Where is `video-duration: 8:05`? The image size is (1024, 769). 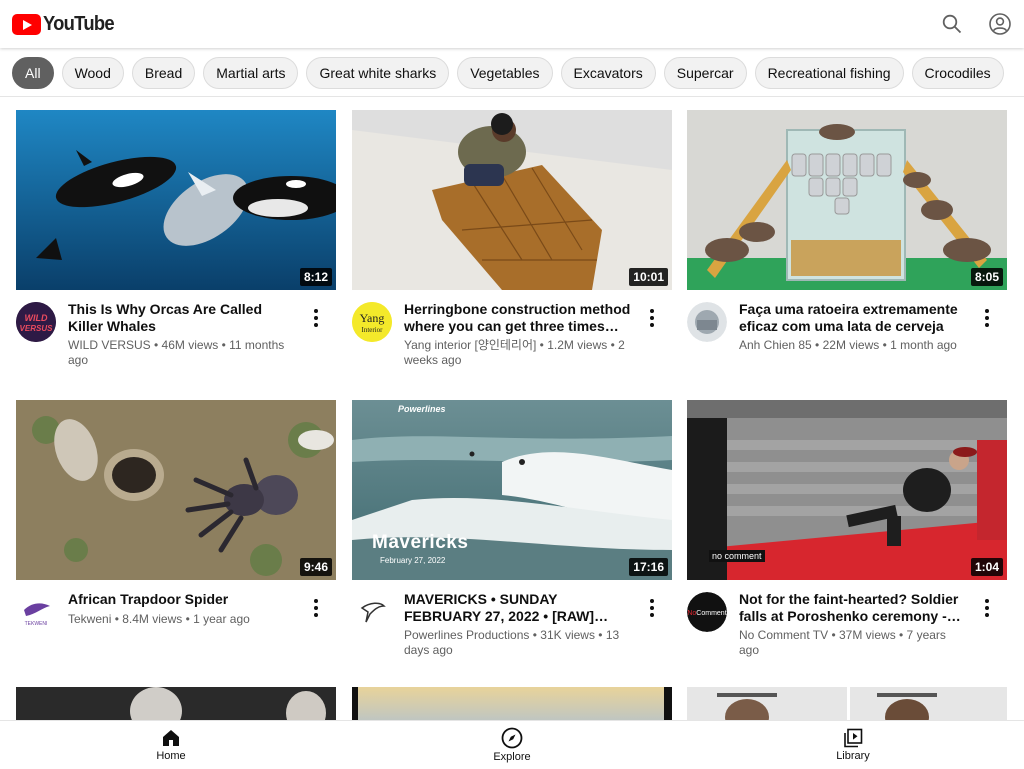 video-duration: 8:05 is located at coordinates (986, 277).